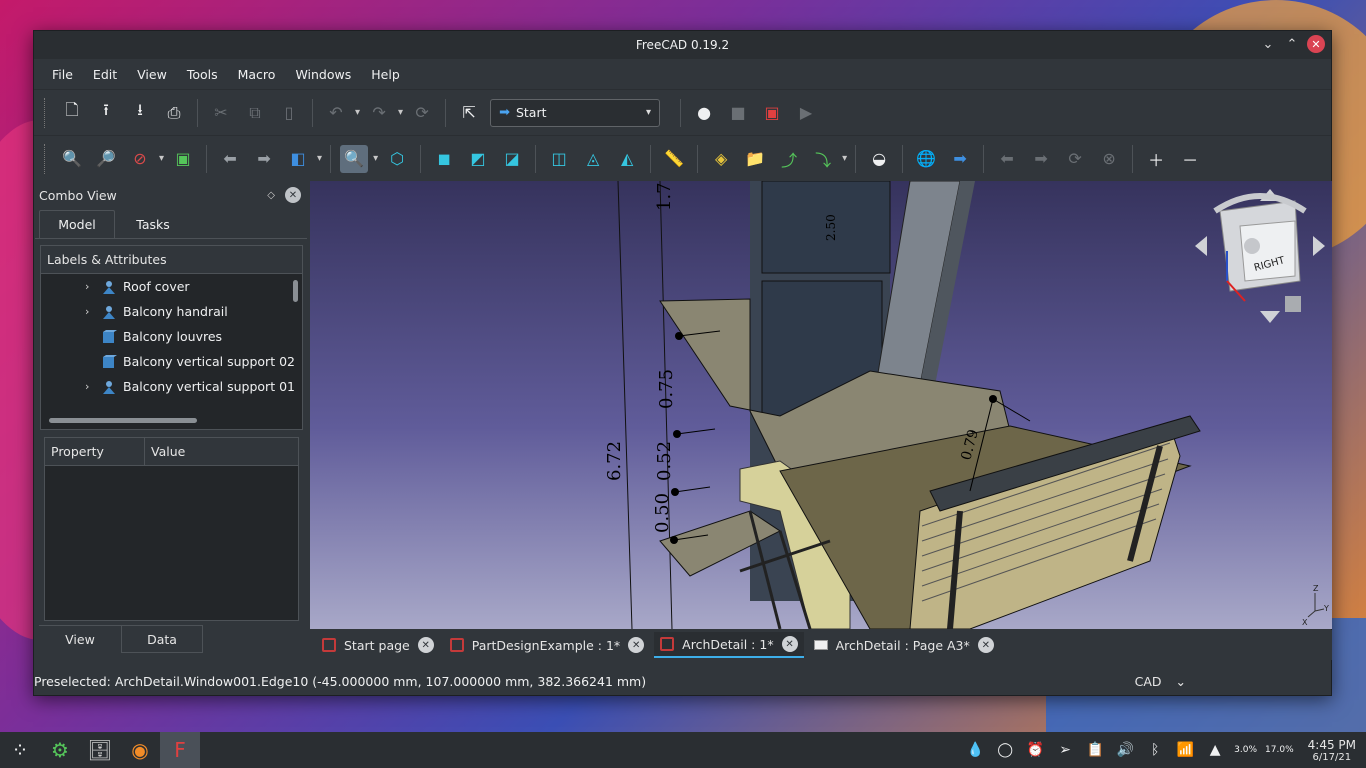  What do you see at coordinates (806, 113) in the screenshot?
I see `macro-run-icon: ▶` at bounding box center [806, 113].